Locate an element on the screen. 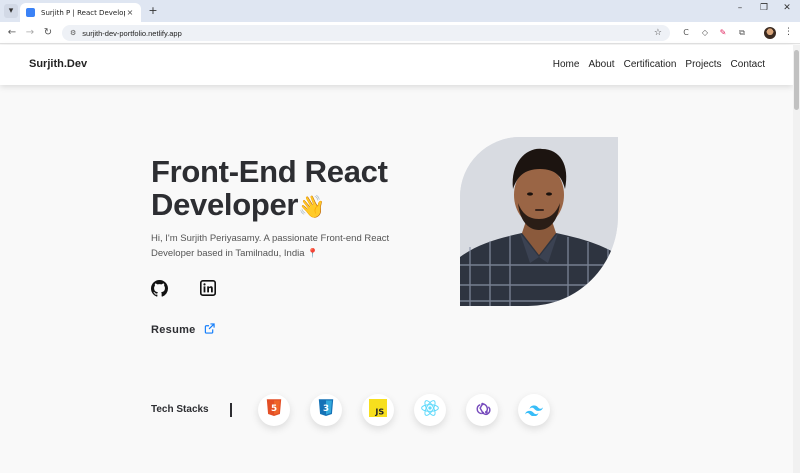  nav-home: Home is located at coordinates (566, 64).